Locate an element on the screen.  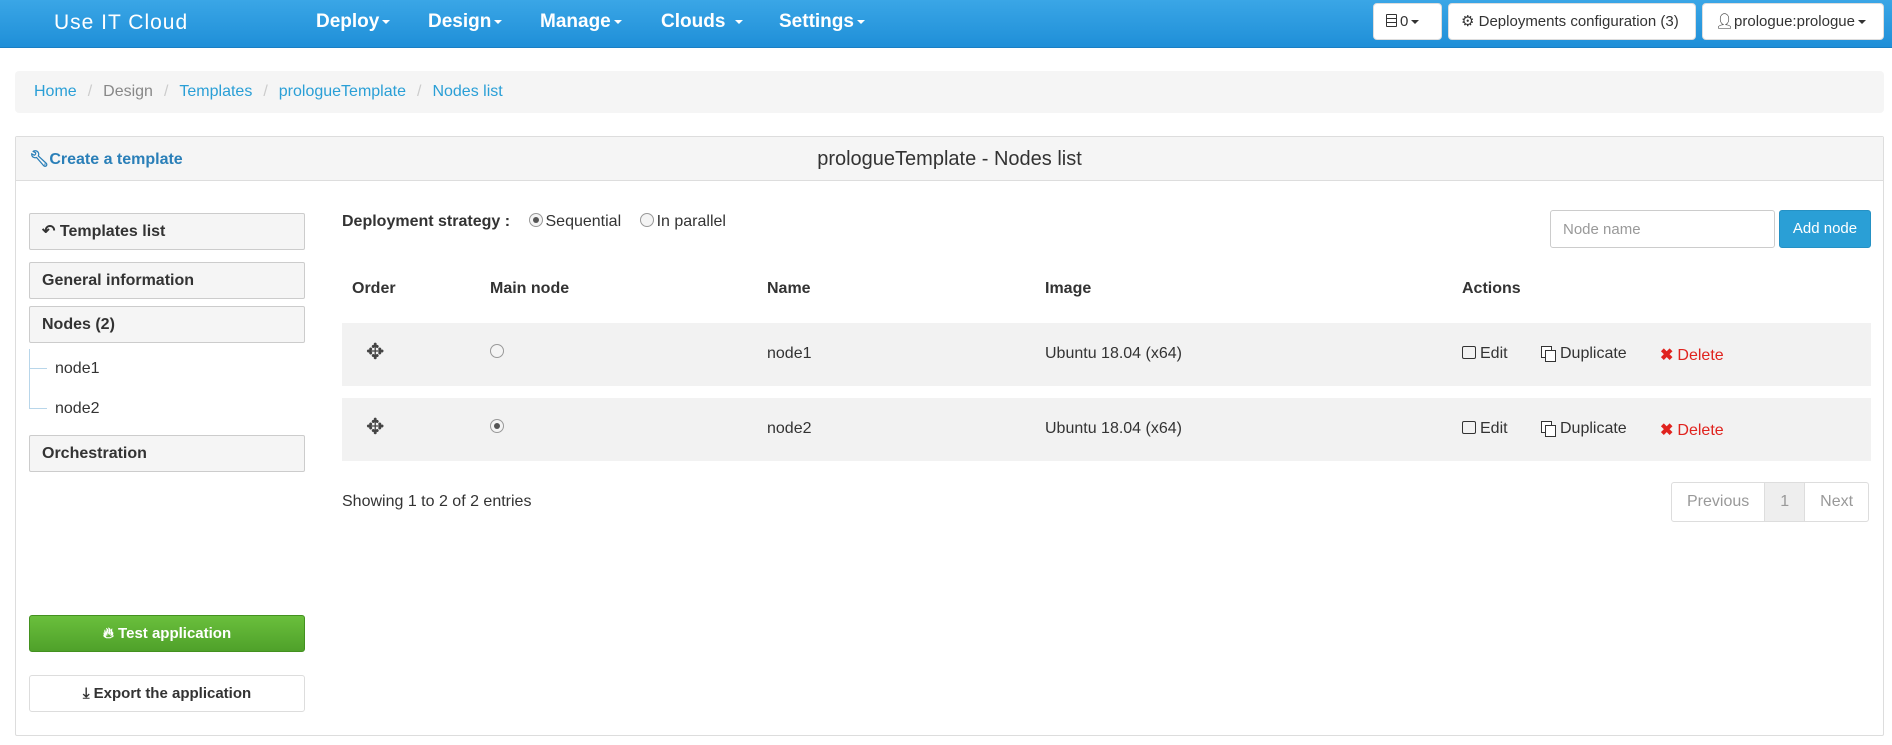
node-image: Ubuntu 18.04 (x64) is located at coordinates (1113, 428).